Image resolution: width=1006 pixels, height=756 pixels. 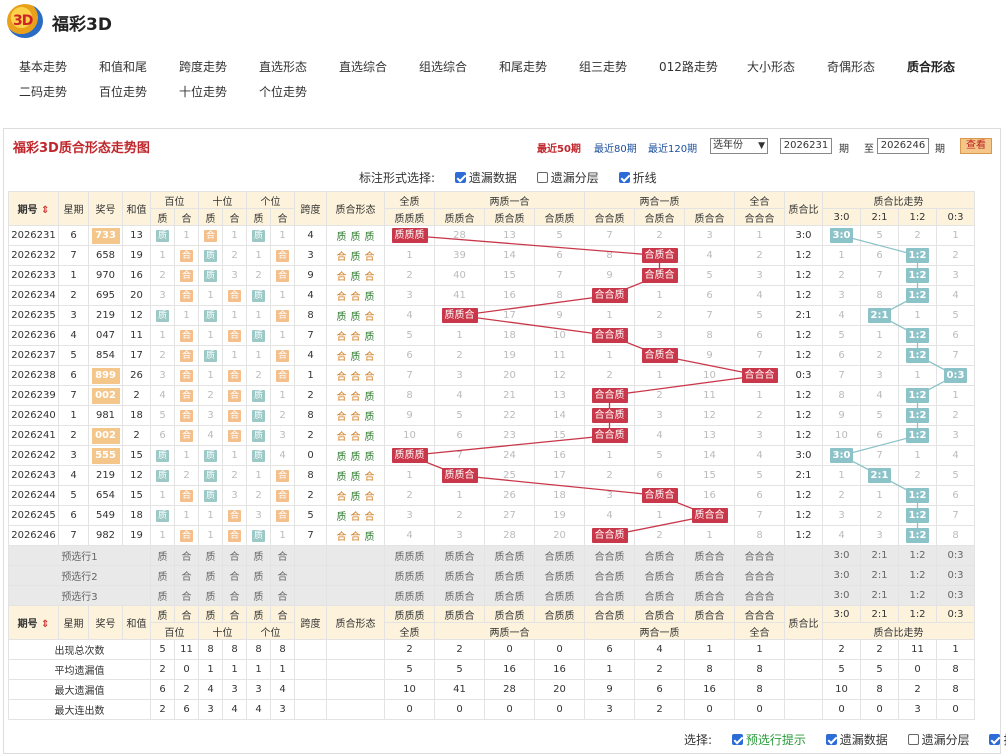 What do you see at coordinates (43, 66) in the screenshot?
I see `nav-item: 基本走势` at bounding box center [43, 66].